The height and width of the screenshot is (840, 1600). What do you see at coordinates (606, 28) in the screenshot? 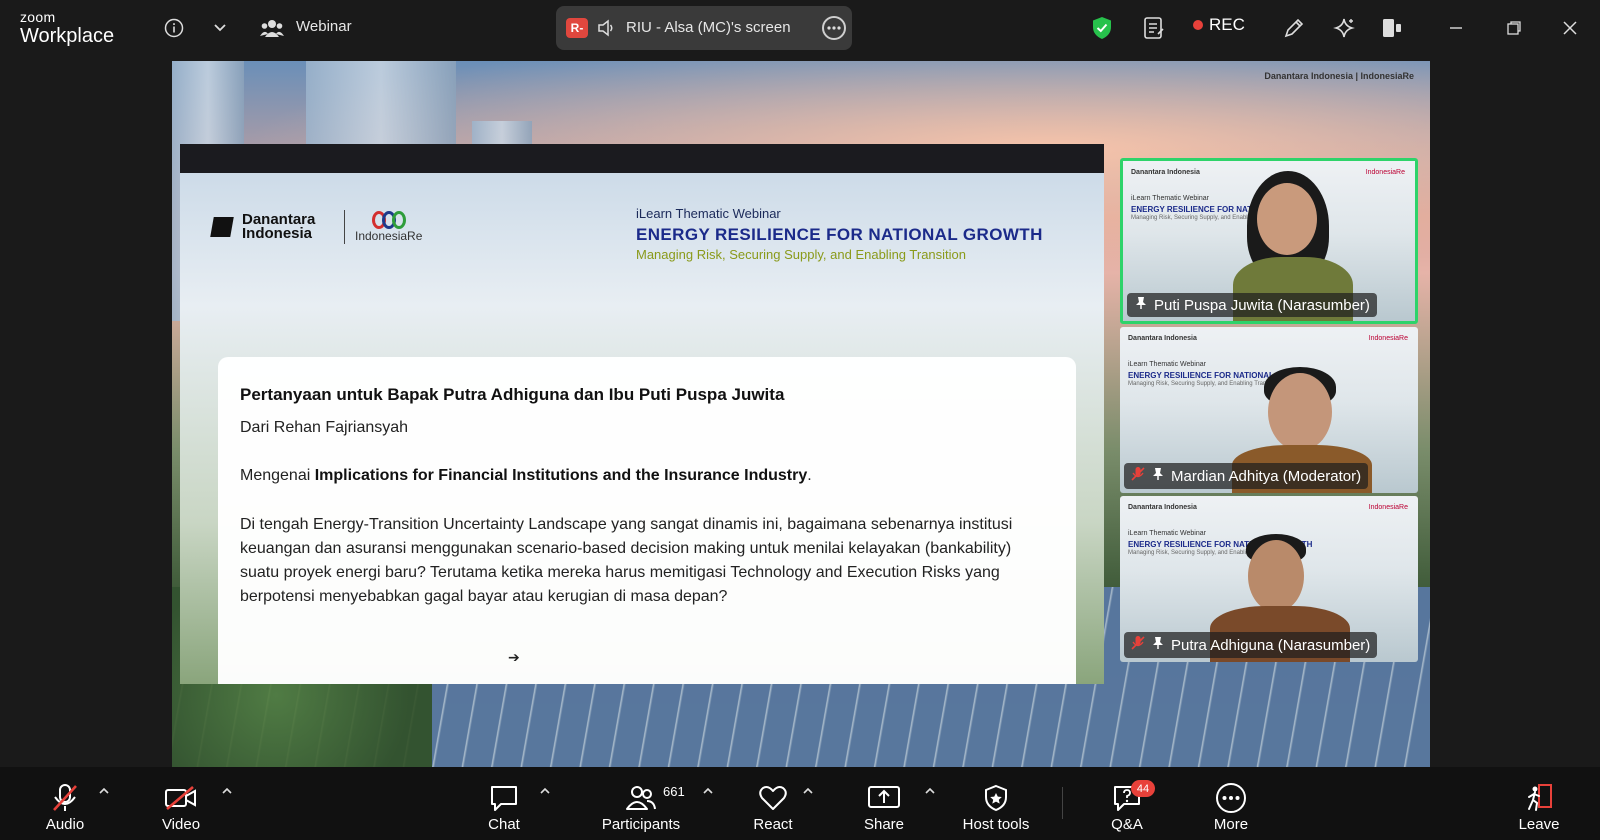
I see `speaker-icon` at bounding box center [606, 28].